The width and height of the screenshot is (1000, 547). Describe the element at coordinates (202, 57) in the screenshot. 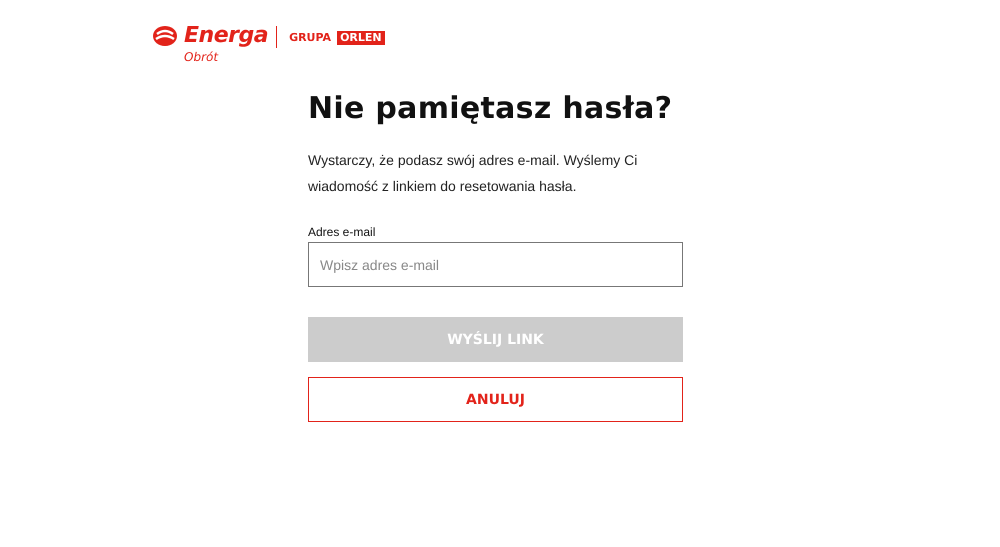

I see `brand-subtitle: Obrót` at that location.